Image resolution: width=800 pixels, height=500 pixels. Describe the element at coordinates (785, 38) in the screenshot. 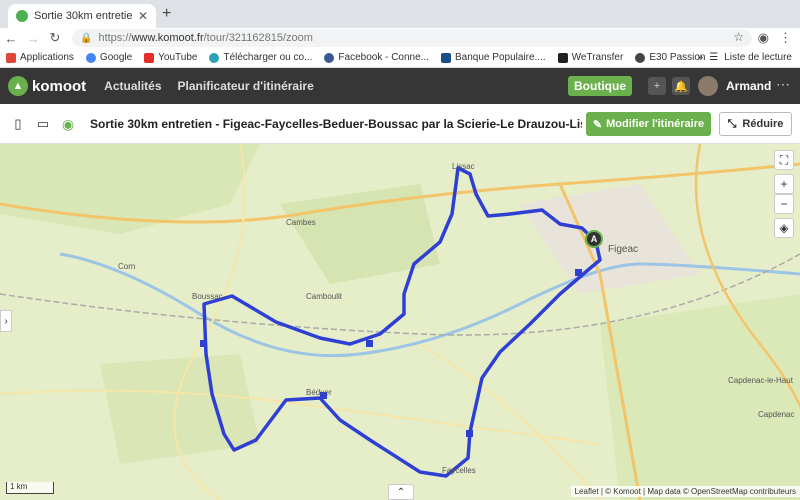

I see `menu-icon: ⋮` at that location.